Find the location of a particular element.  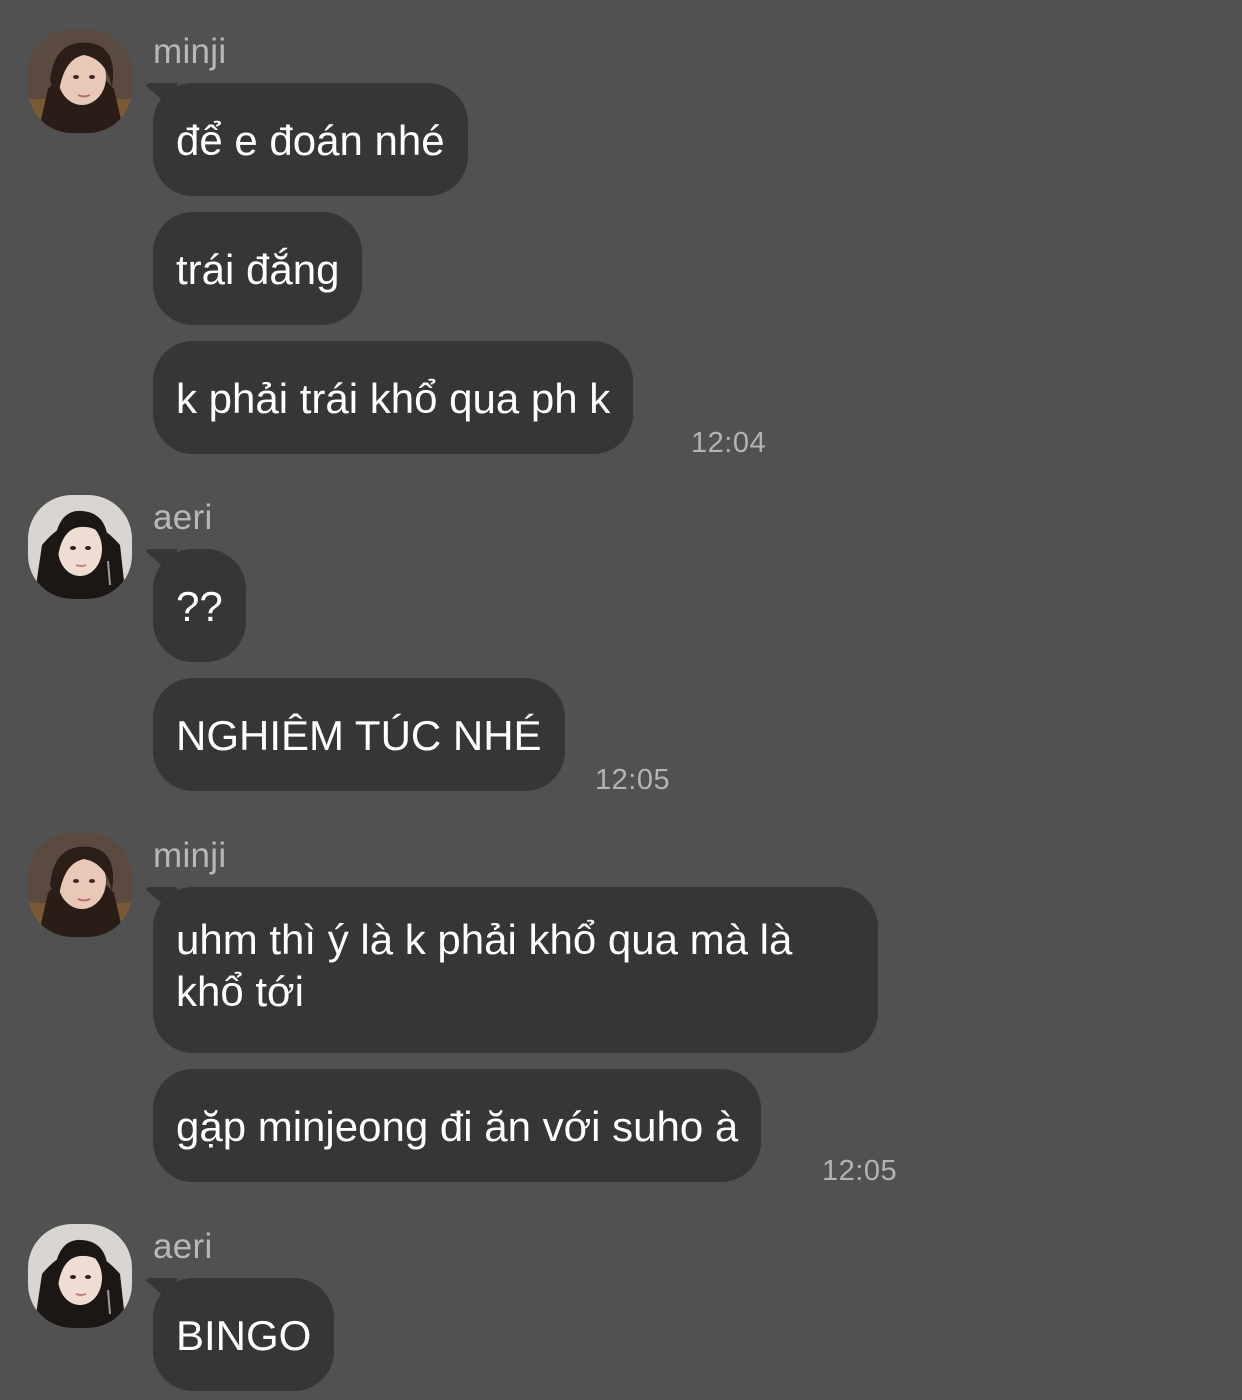

message-bubble: k phải trái khổ qua ph k is located at coordinates (393, 397).